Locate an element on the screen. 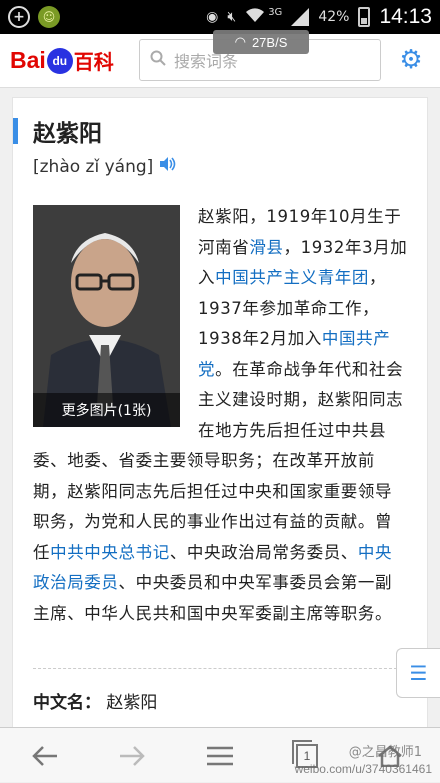 This screenshot has width=440, height=783. pinyin-row: [zhào zǐ yáng] is located at coordinates (105, 166).